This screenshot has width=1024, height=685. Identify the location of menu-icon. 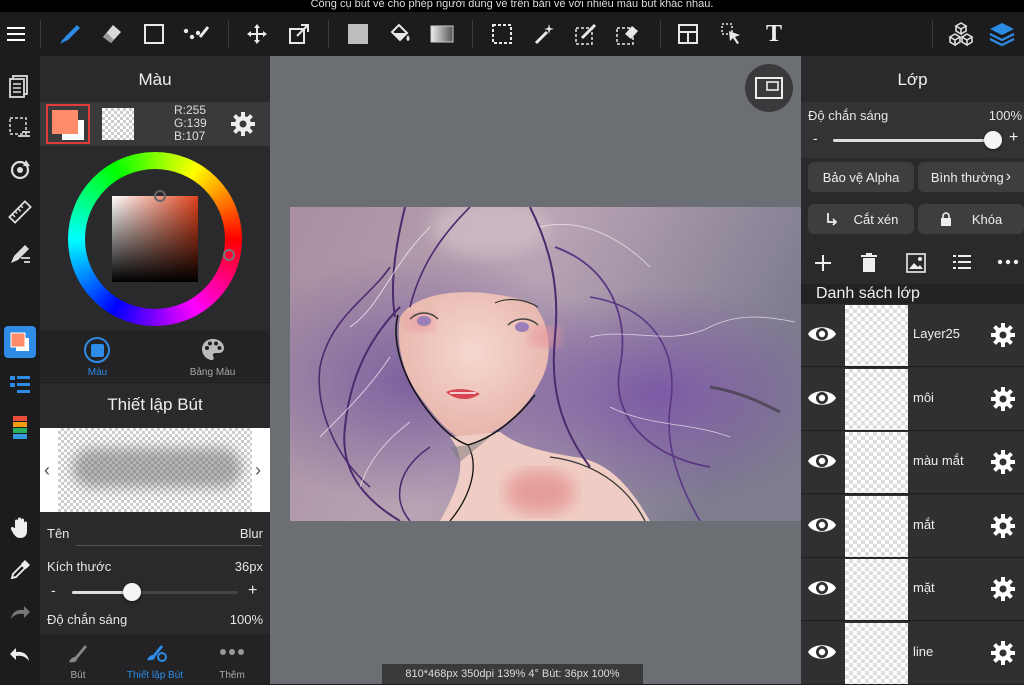
(16, 34).